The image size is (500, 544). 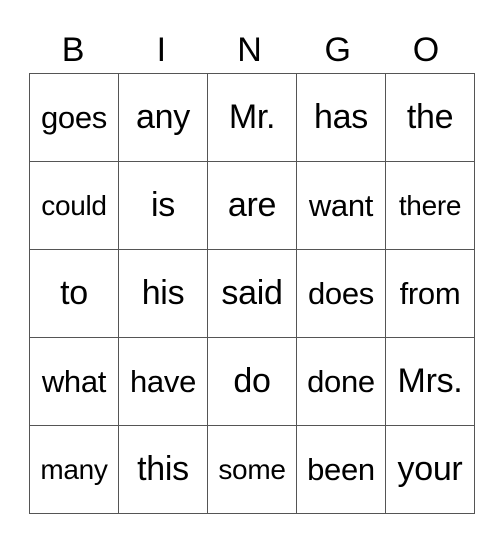 I want to click on grid-row: what have do done Mrs., so click(x=252, y=381).